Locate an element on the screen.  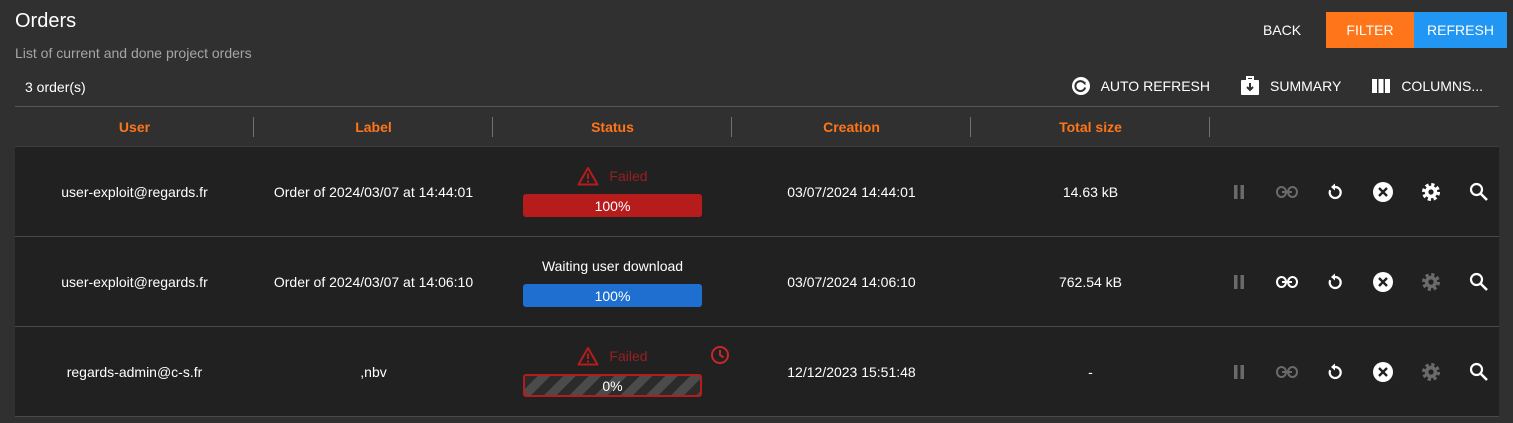
cell-total-size: 14.63 kB is located at coordinates (1090, 191).